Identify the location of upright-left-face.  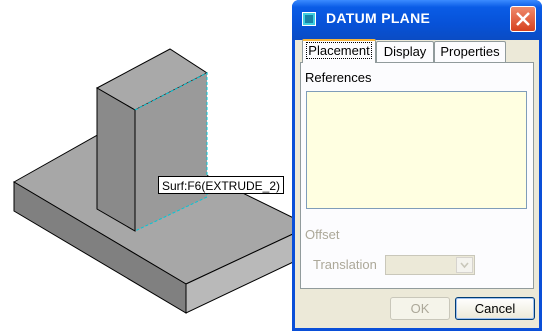
(116, 159).